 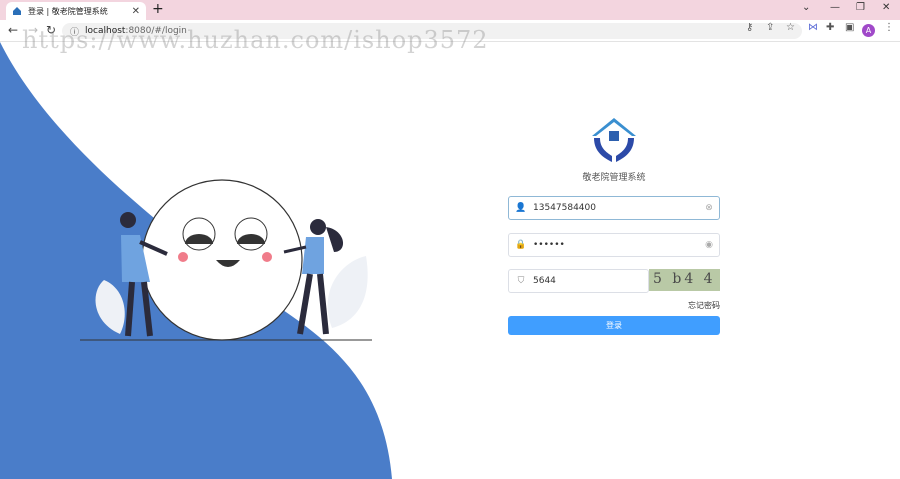 I want to click on right-cheek-shape, so click(x=267, y=257).